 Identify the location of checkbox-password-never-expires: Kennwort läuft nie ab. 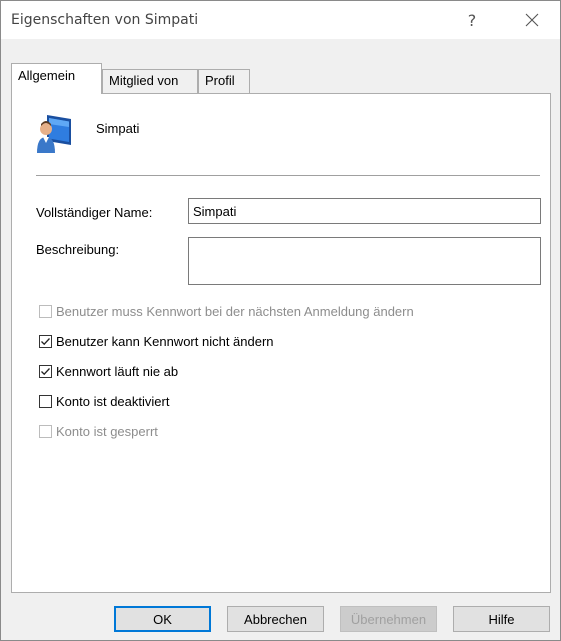
(108, 371).